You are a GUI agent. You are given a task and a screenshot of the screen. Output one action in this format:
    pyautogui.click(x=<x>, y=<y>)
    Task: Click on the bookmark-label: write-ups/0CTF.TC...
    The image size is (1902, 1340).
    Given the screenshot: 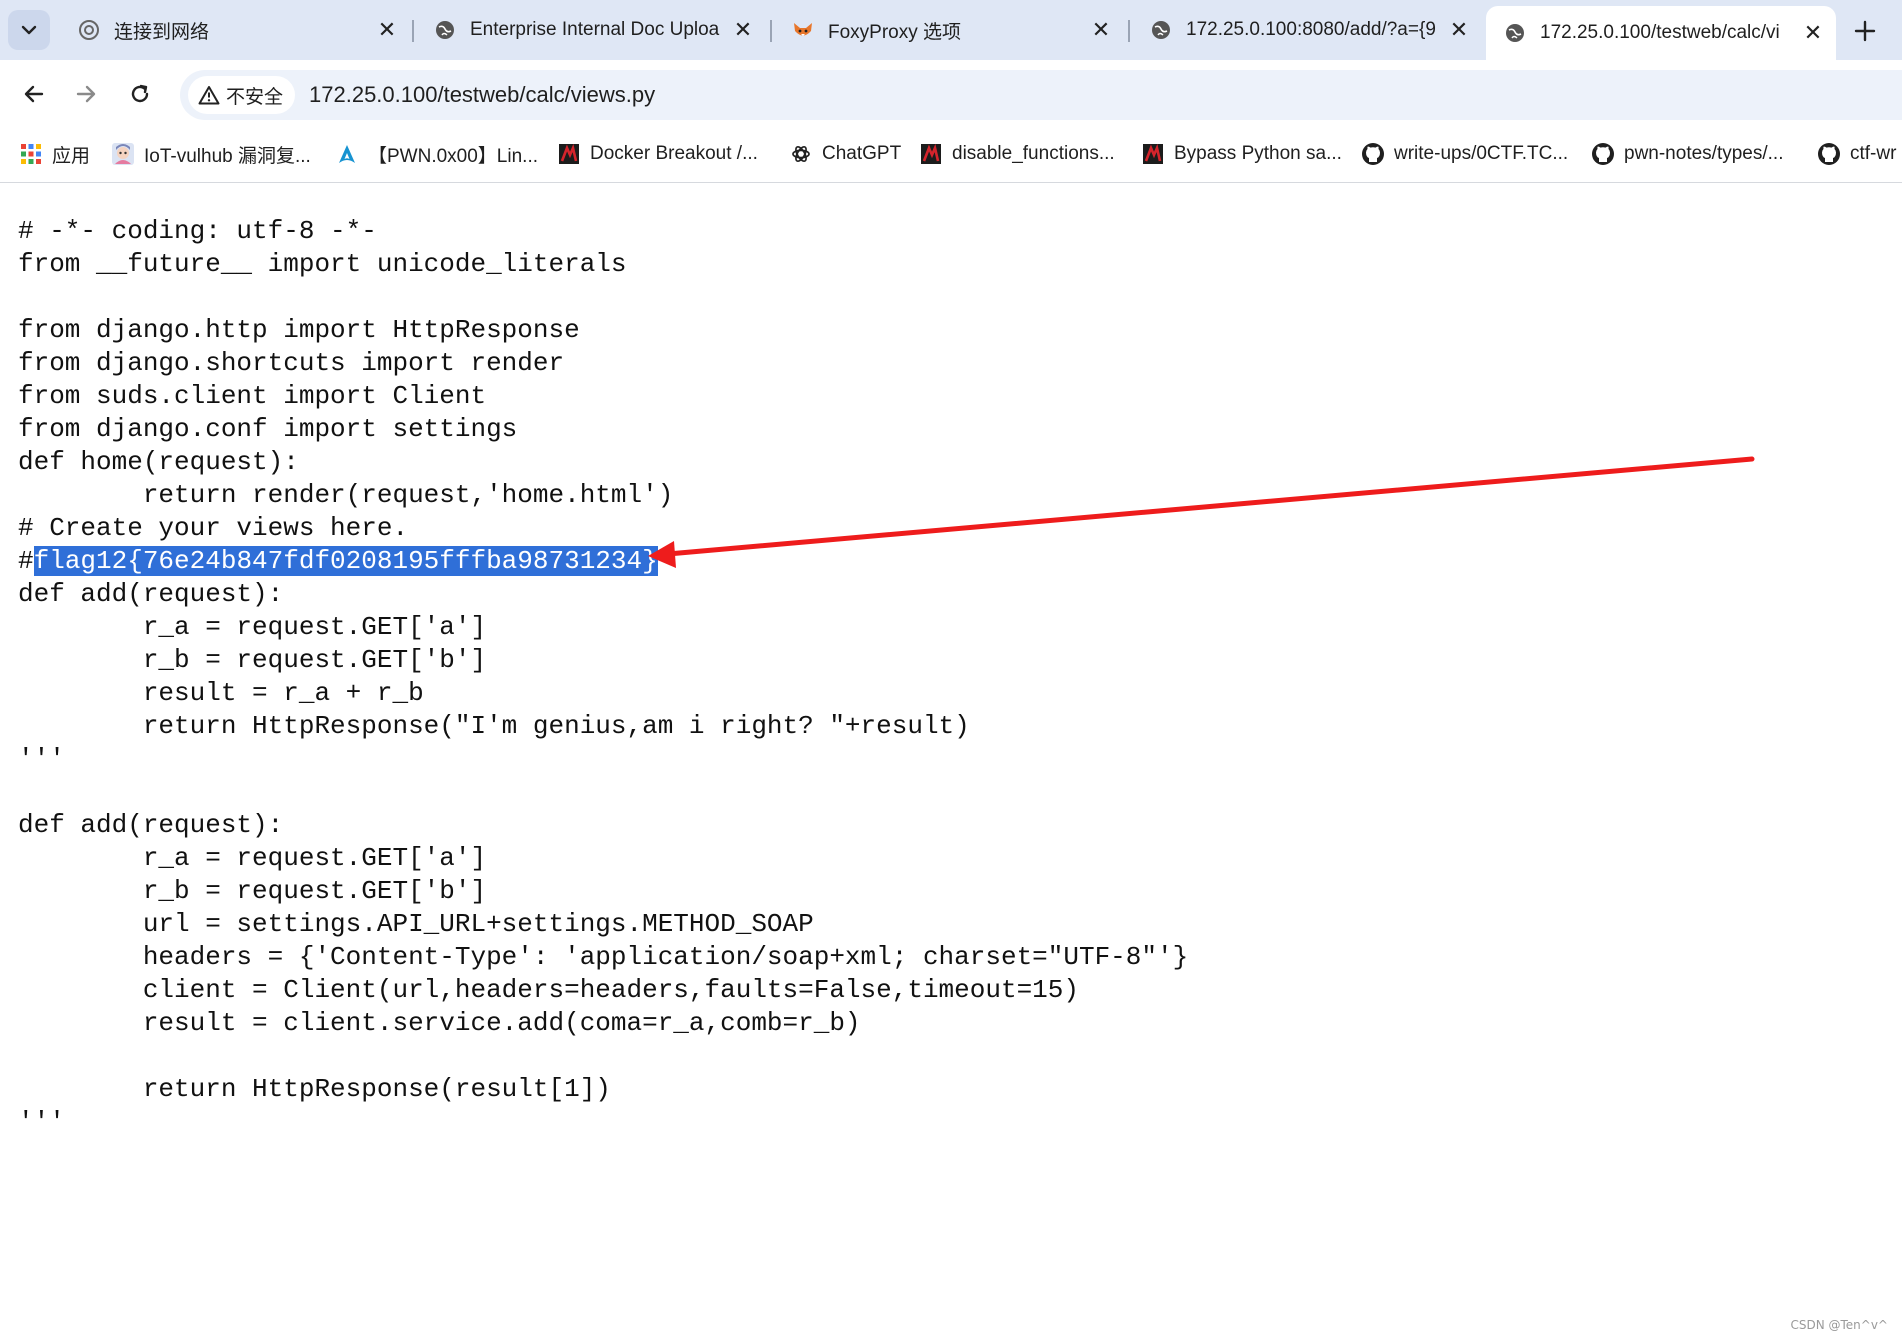 What is the action you would take?
    pyautogui.click(x=1481, y=153)
    